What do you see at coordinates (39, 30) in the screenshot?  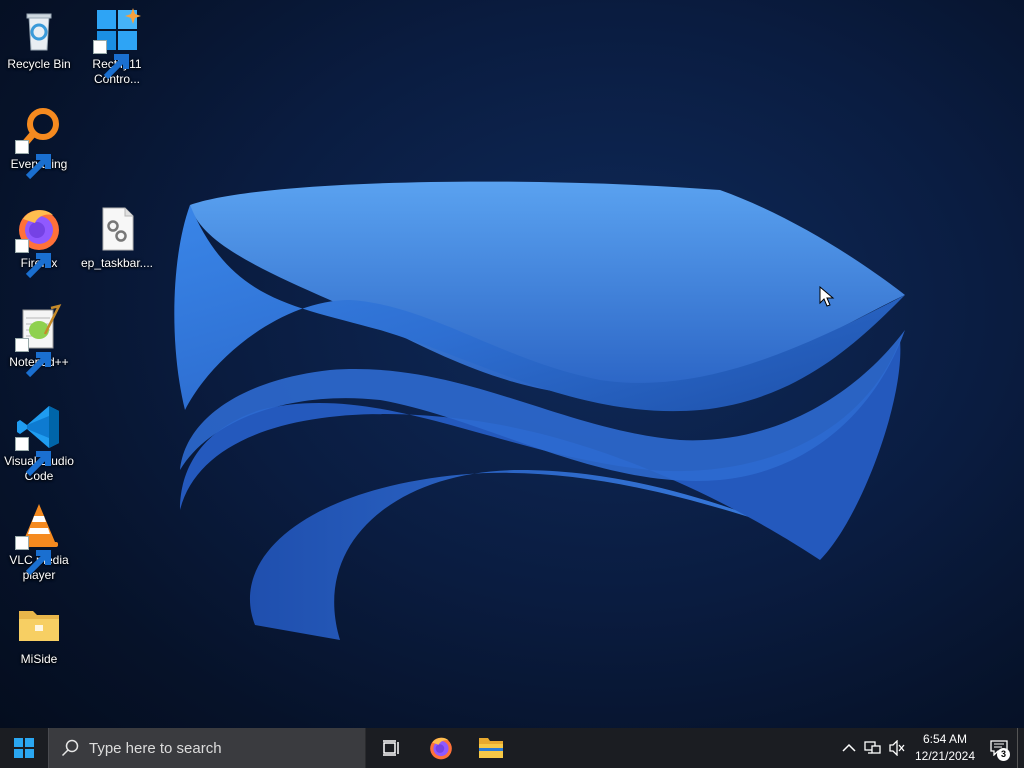 I see `recycle-bin-icon` at bounding box center [39, 30].